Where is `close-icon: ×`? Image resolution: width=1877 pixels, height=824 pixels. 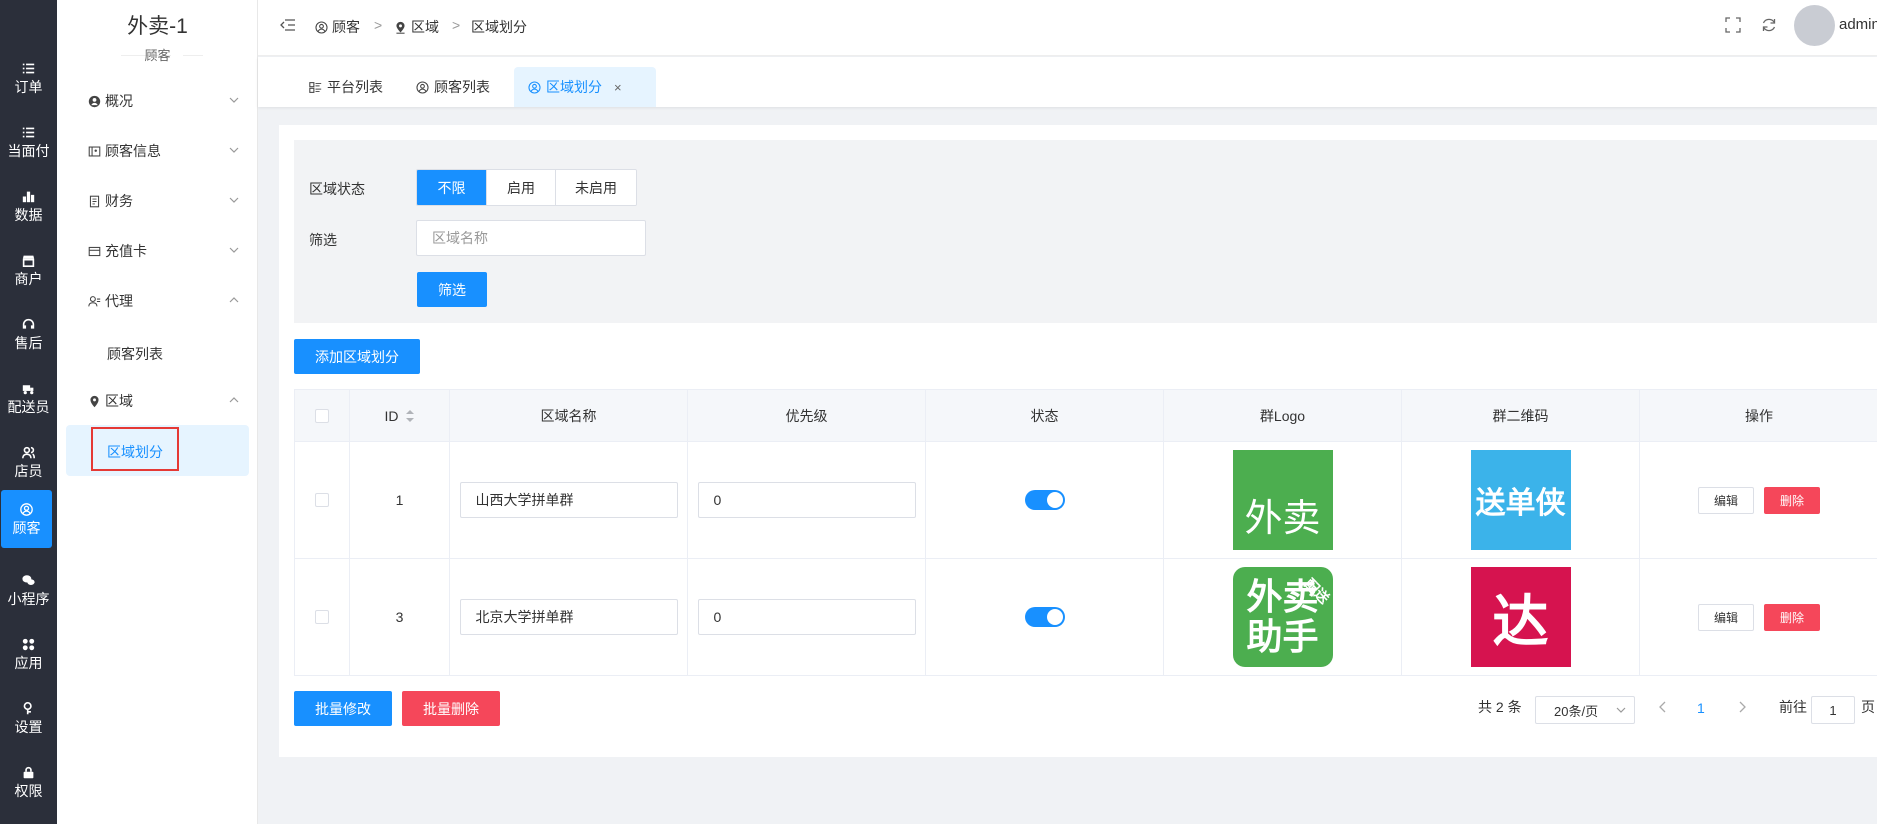 close-icon: × is located at coordinates (618, 87).